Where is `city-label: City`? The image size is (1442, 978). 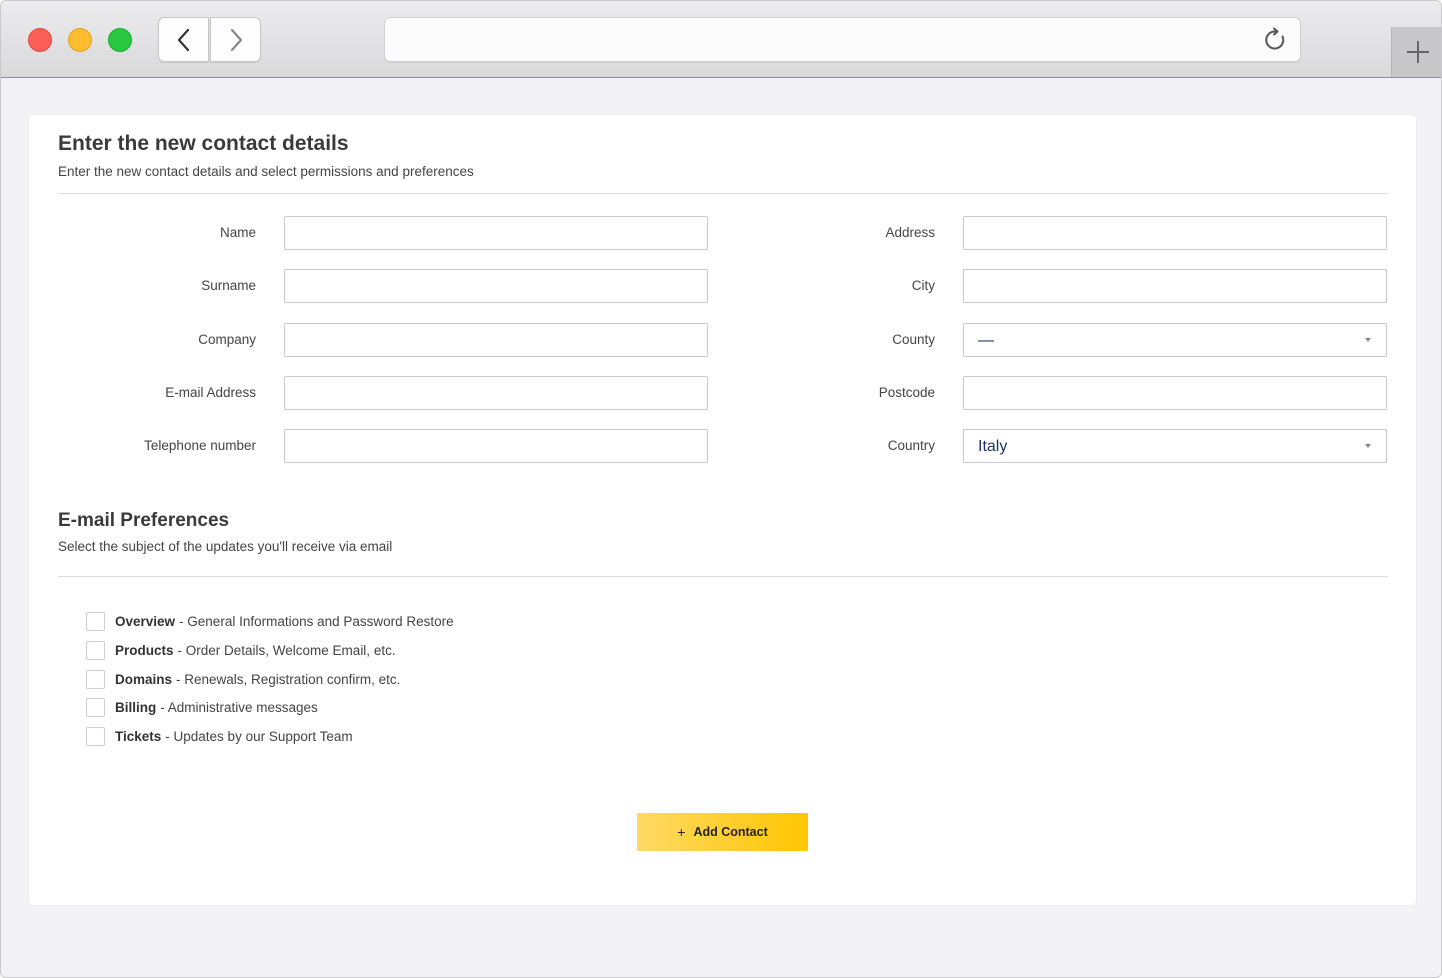
city-label: City is located at coordinates (923, 285).